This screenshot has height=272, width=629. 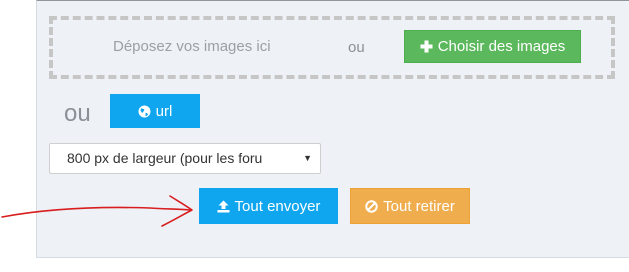 What do you see at coordinates (419, 206) in the screenshot?
I see `remove-all-label: Tout retirer` at bounding box center [419, 206].